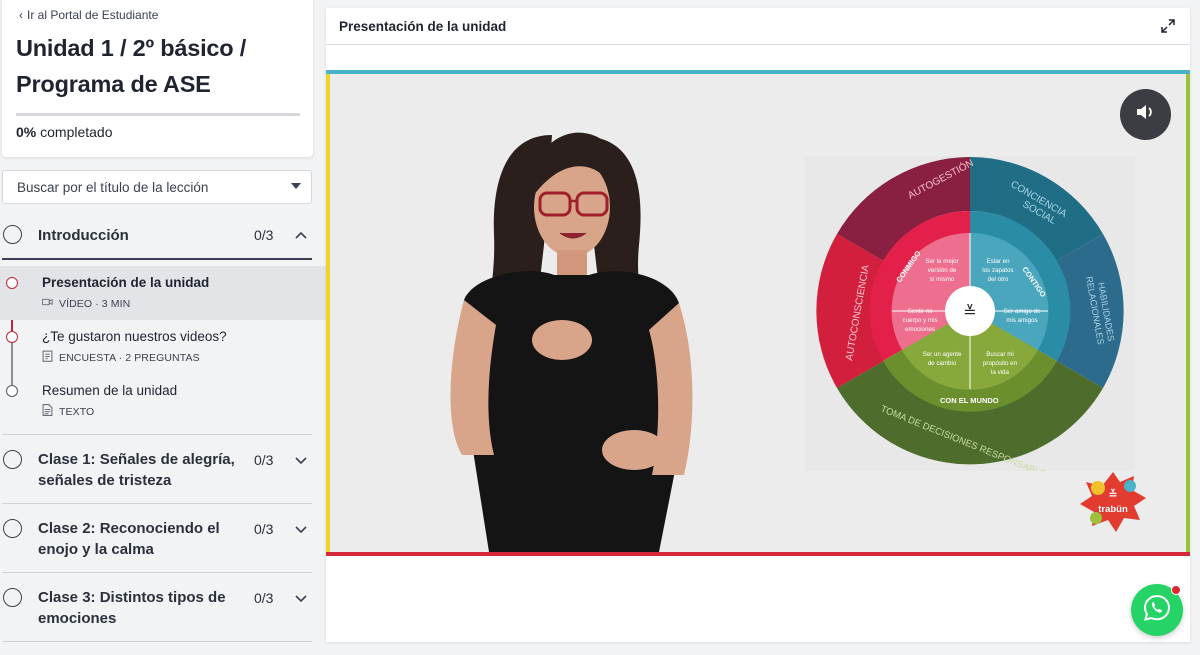  Describe the element at coordinates (26, 132) in the screenshot. I see `progress-percent: 0%` at that location.